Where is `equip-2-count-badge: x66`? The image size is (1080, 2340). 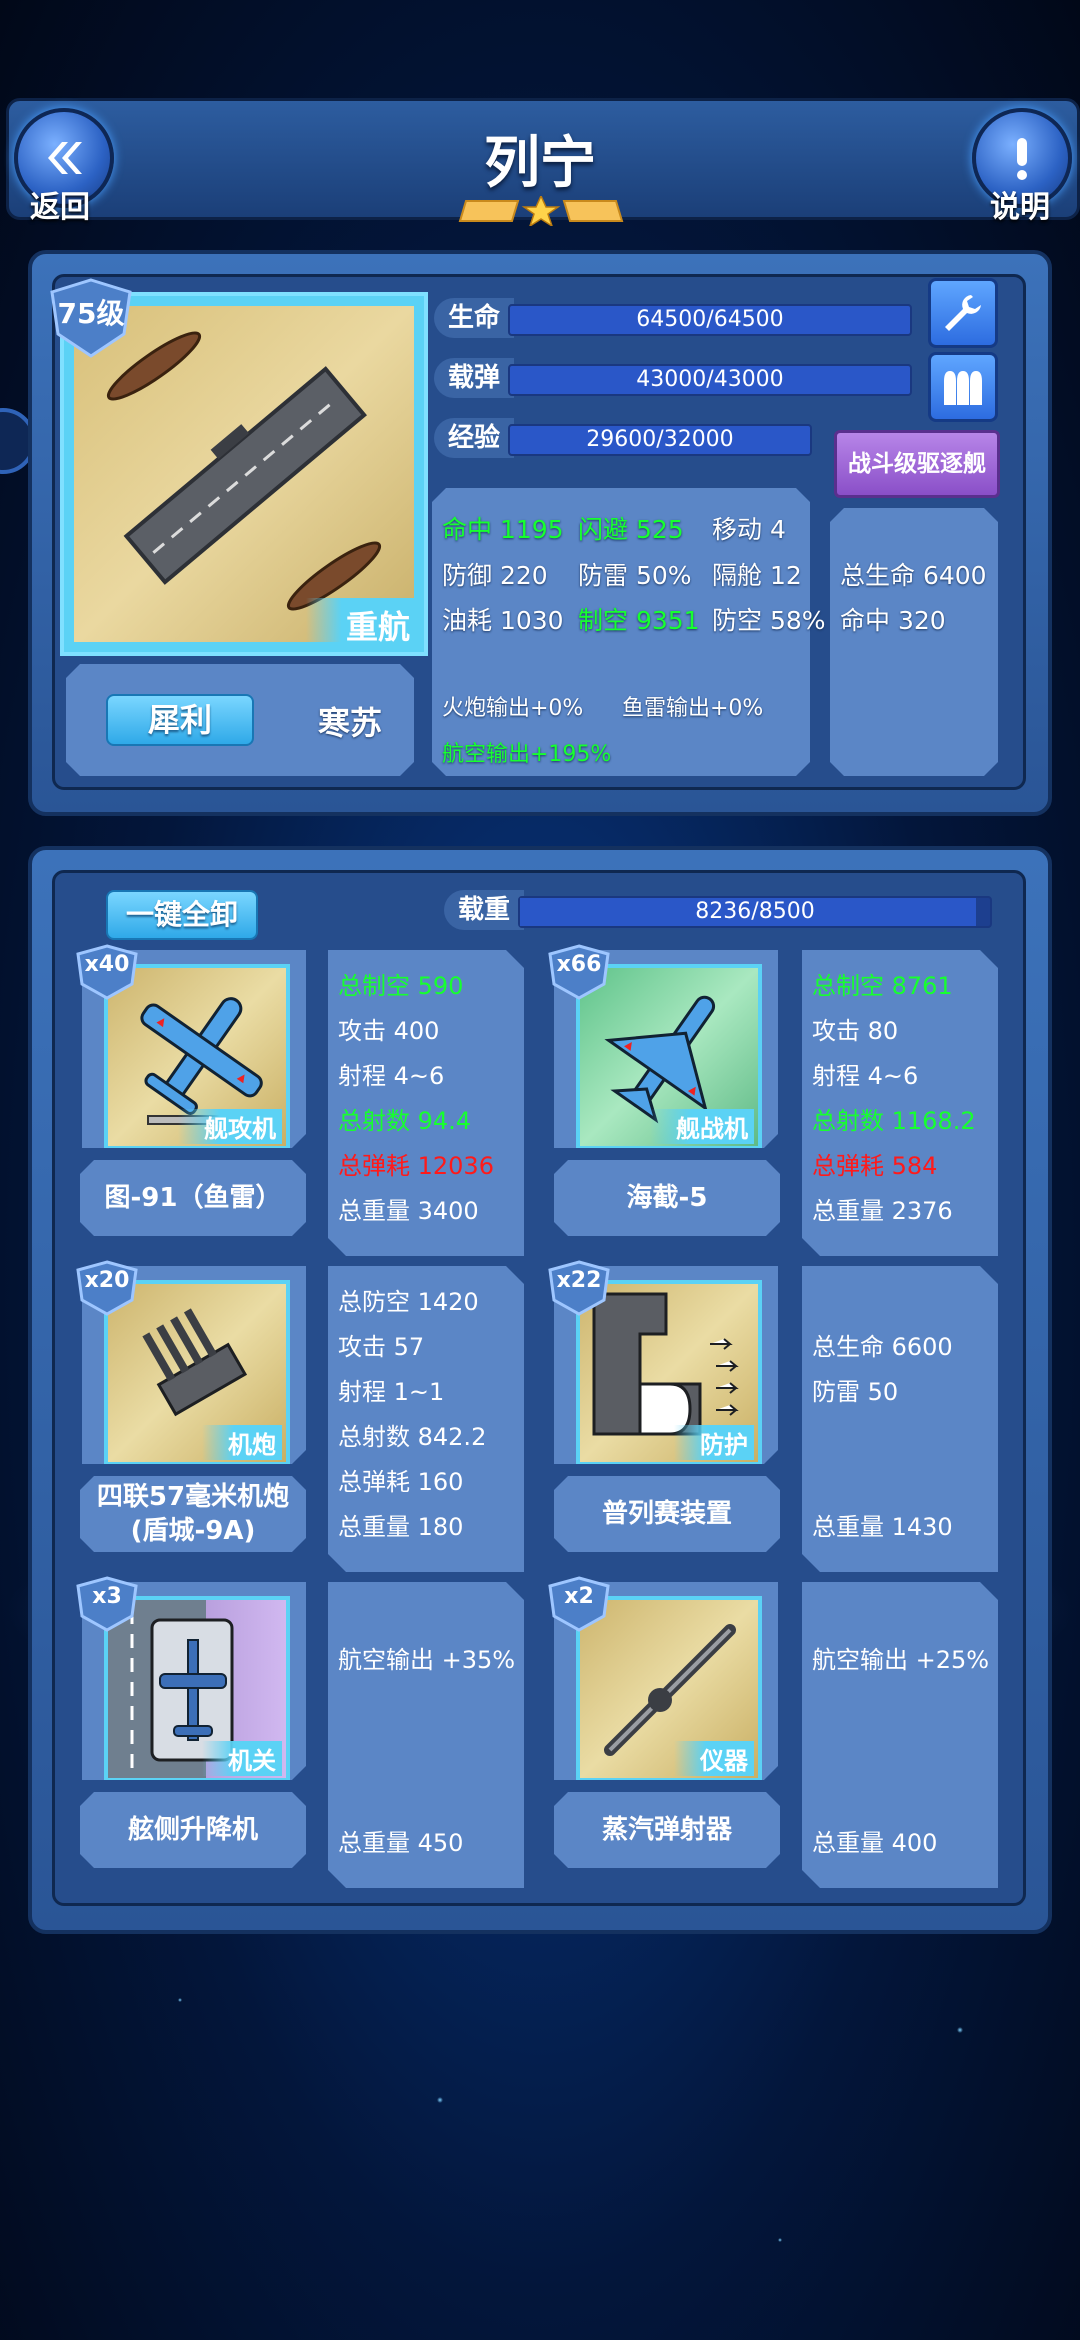
equip-2-count-badge: x66 is located at coordinates (579, 972).